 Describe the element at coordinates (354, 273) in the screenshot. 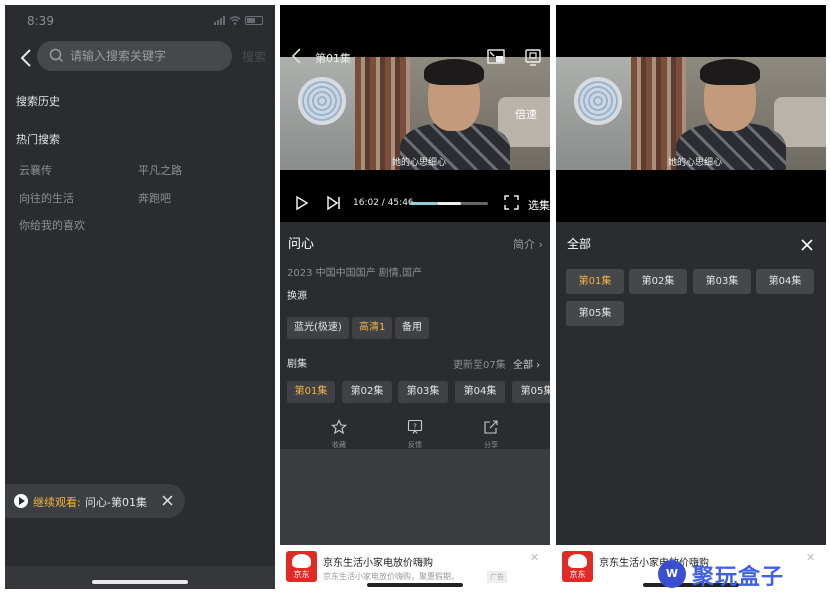

I see `show-meta: 2023 中国中国国产 剧情,国产` at that location.